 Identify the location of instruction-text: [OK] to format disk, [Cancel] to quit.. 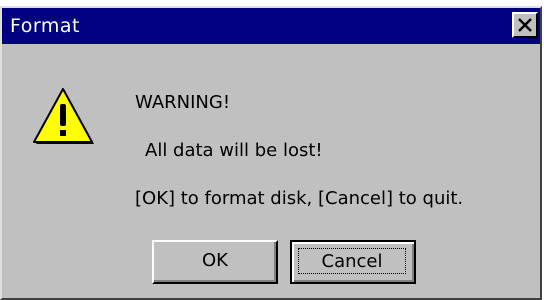
(299, 198).